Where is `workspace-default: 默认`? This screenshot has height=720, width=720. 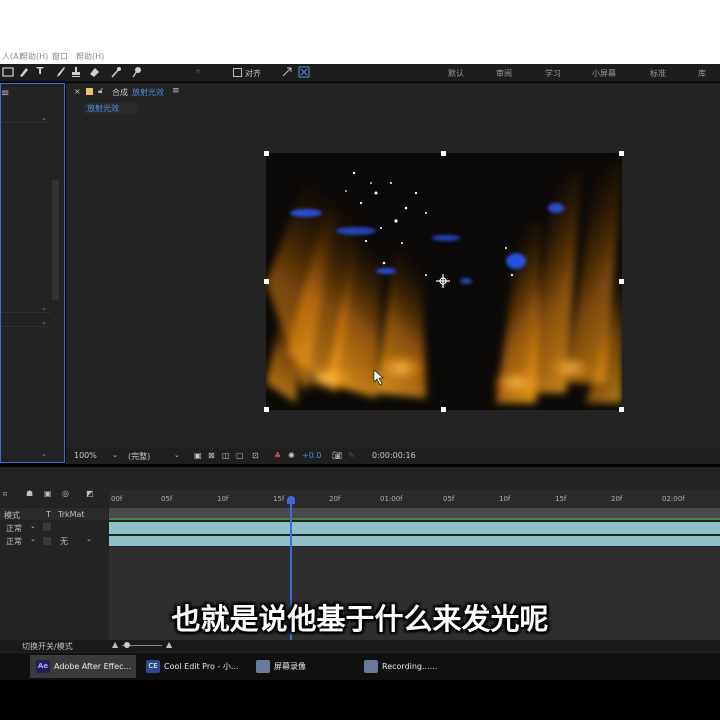
workspace-default: 默认 is located at coordinates (456, 73).